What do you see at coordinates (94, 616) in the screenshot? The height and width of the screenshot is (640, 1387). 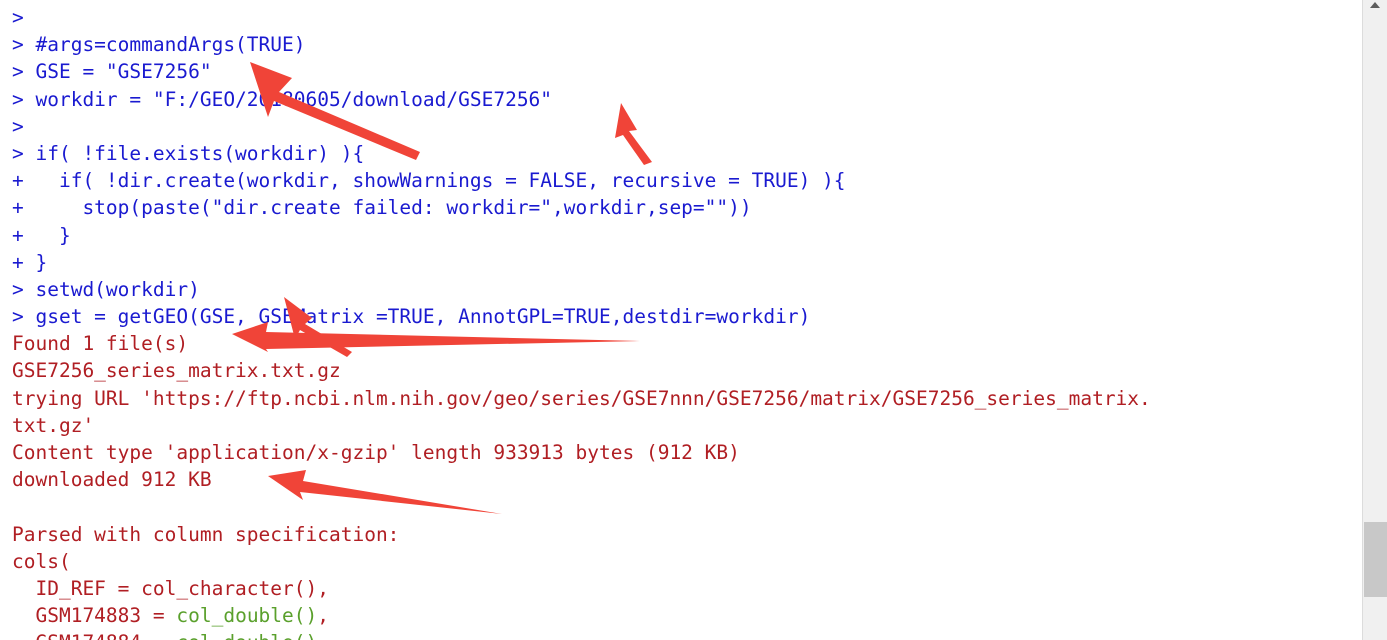 I see `console-line-prefix: GSM174883 =` at bounding box center [94, 616].